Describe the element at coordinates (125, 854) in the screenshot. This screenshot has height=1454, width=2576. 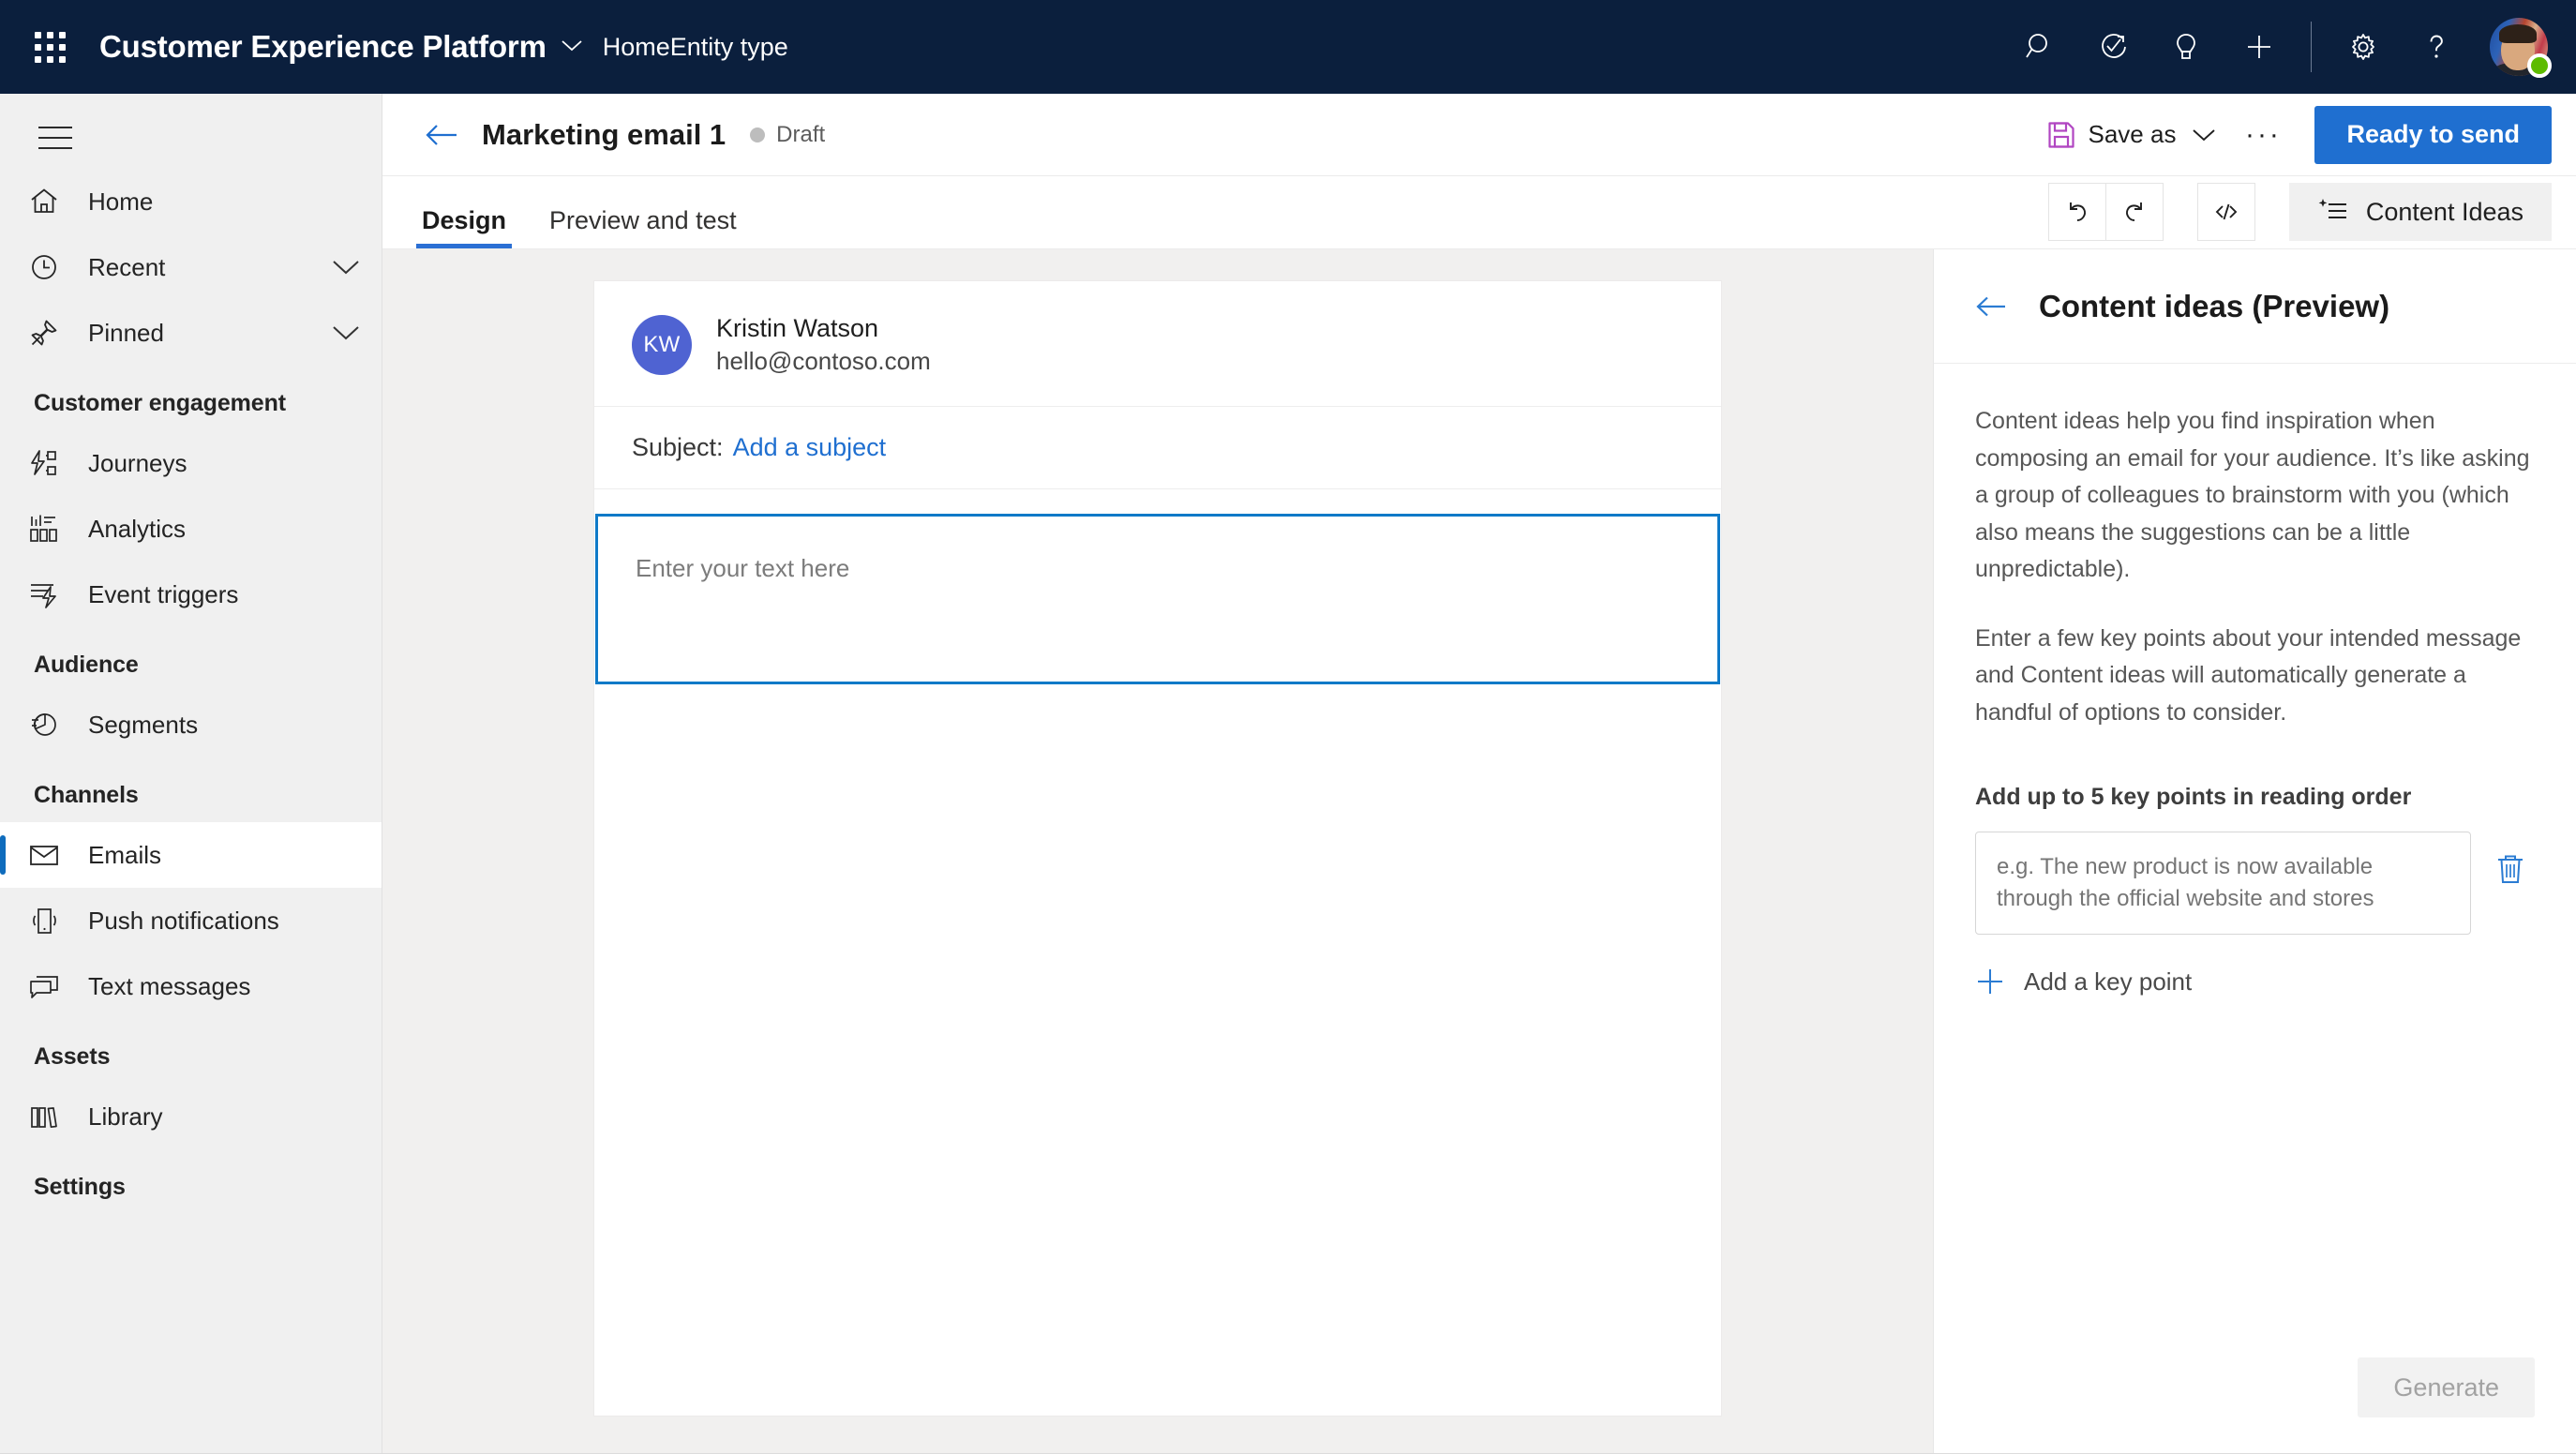
I see `sidebar-item-label: Emails` at that location.